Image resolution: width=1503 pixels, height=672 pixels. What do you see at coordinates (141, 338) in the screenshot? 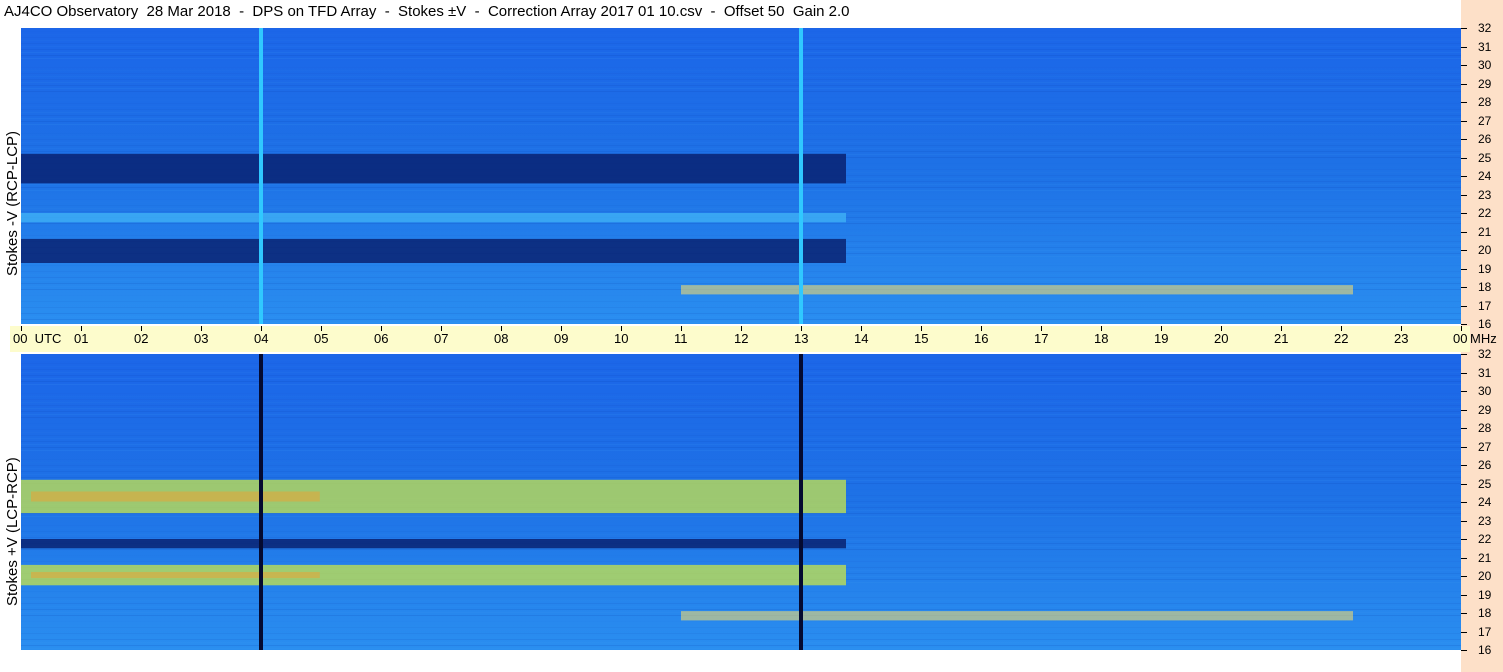
I see `time-tick-label: 02` at bounding box center [141, 338].